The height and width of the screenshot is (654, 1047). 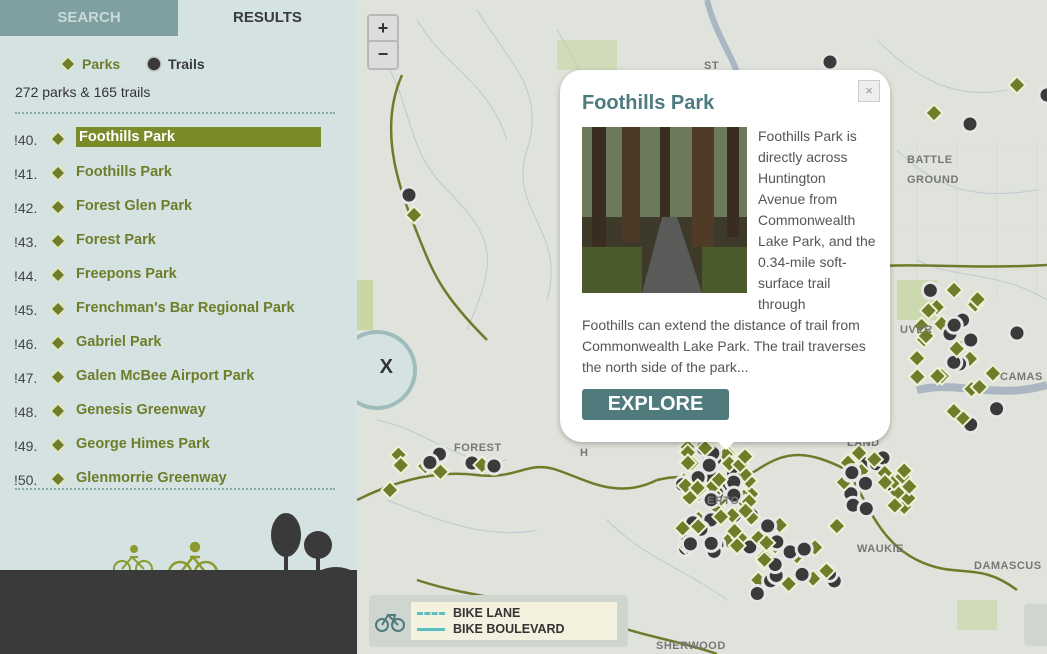 What do you see at coordinates (431, 614) in the screenshot?
I see `bike-lane-swatch` at bounding box center [431, 614].